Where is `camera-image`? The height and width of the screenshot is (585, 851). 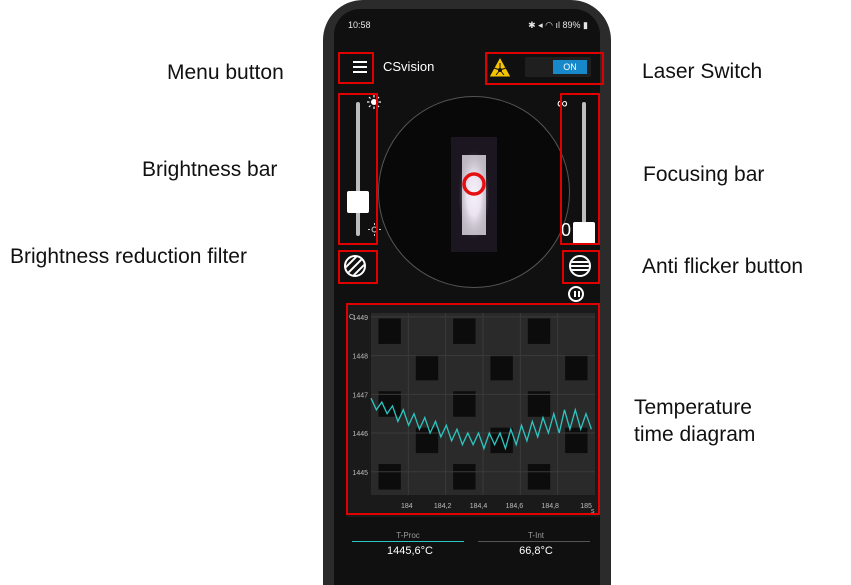
camera-image is located at coordinates (474, 194).